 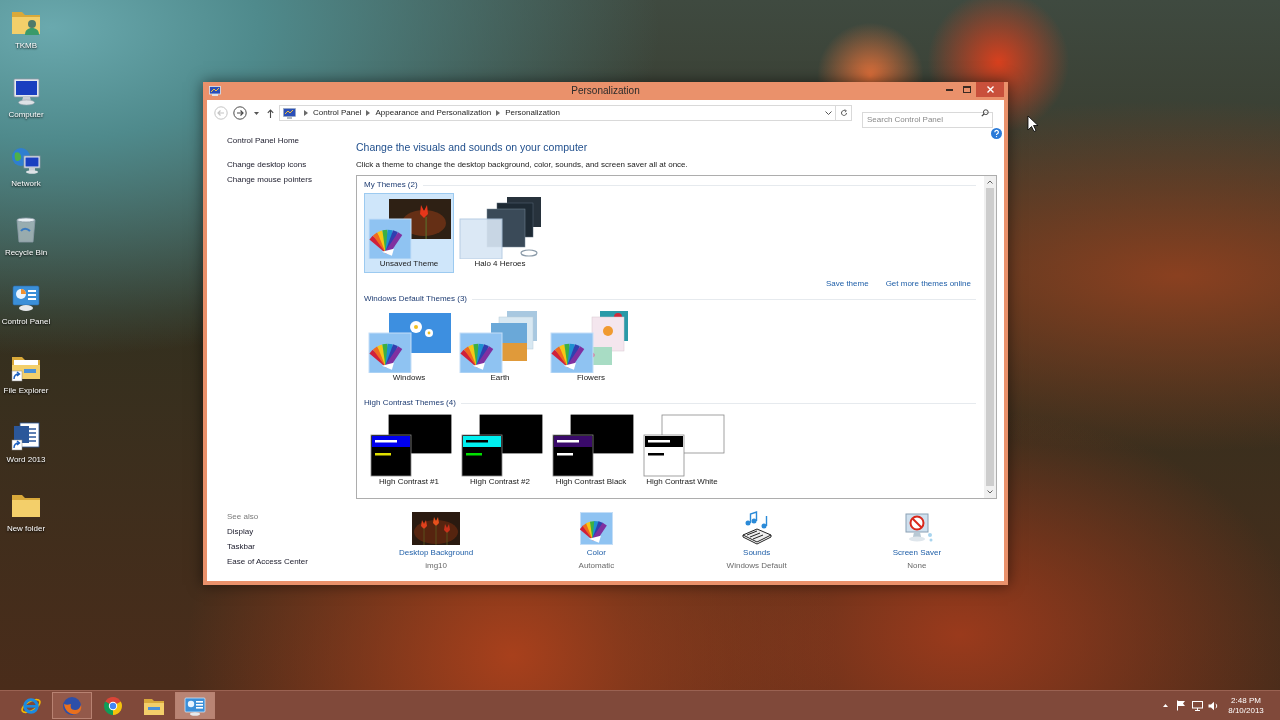 What do you see at coordinates (391, 185) in the screenshot?
I see `group-heading: My Themes (2)` at bounding box center [391, 185].